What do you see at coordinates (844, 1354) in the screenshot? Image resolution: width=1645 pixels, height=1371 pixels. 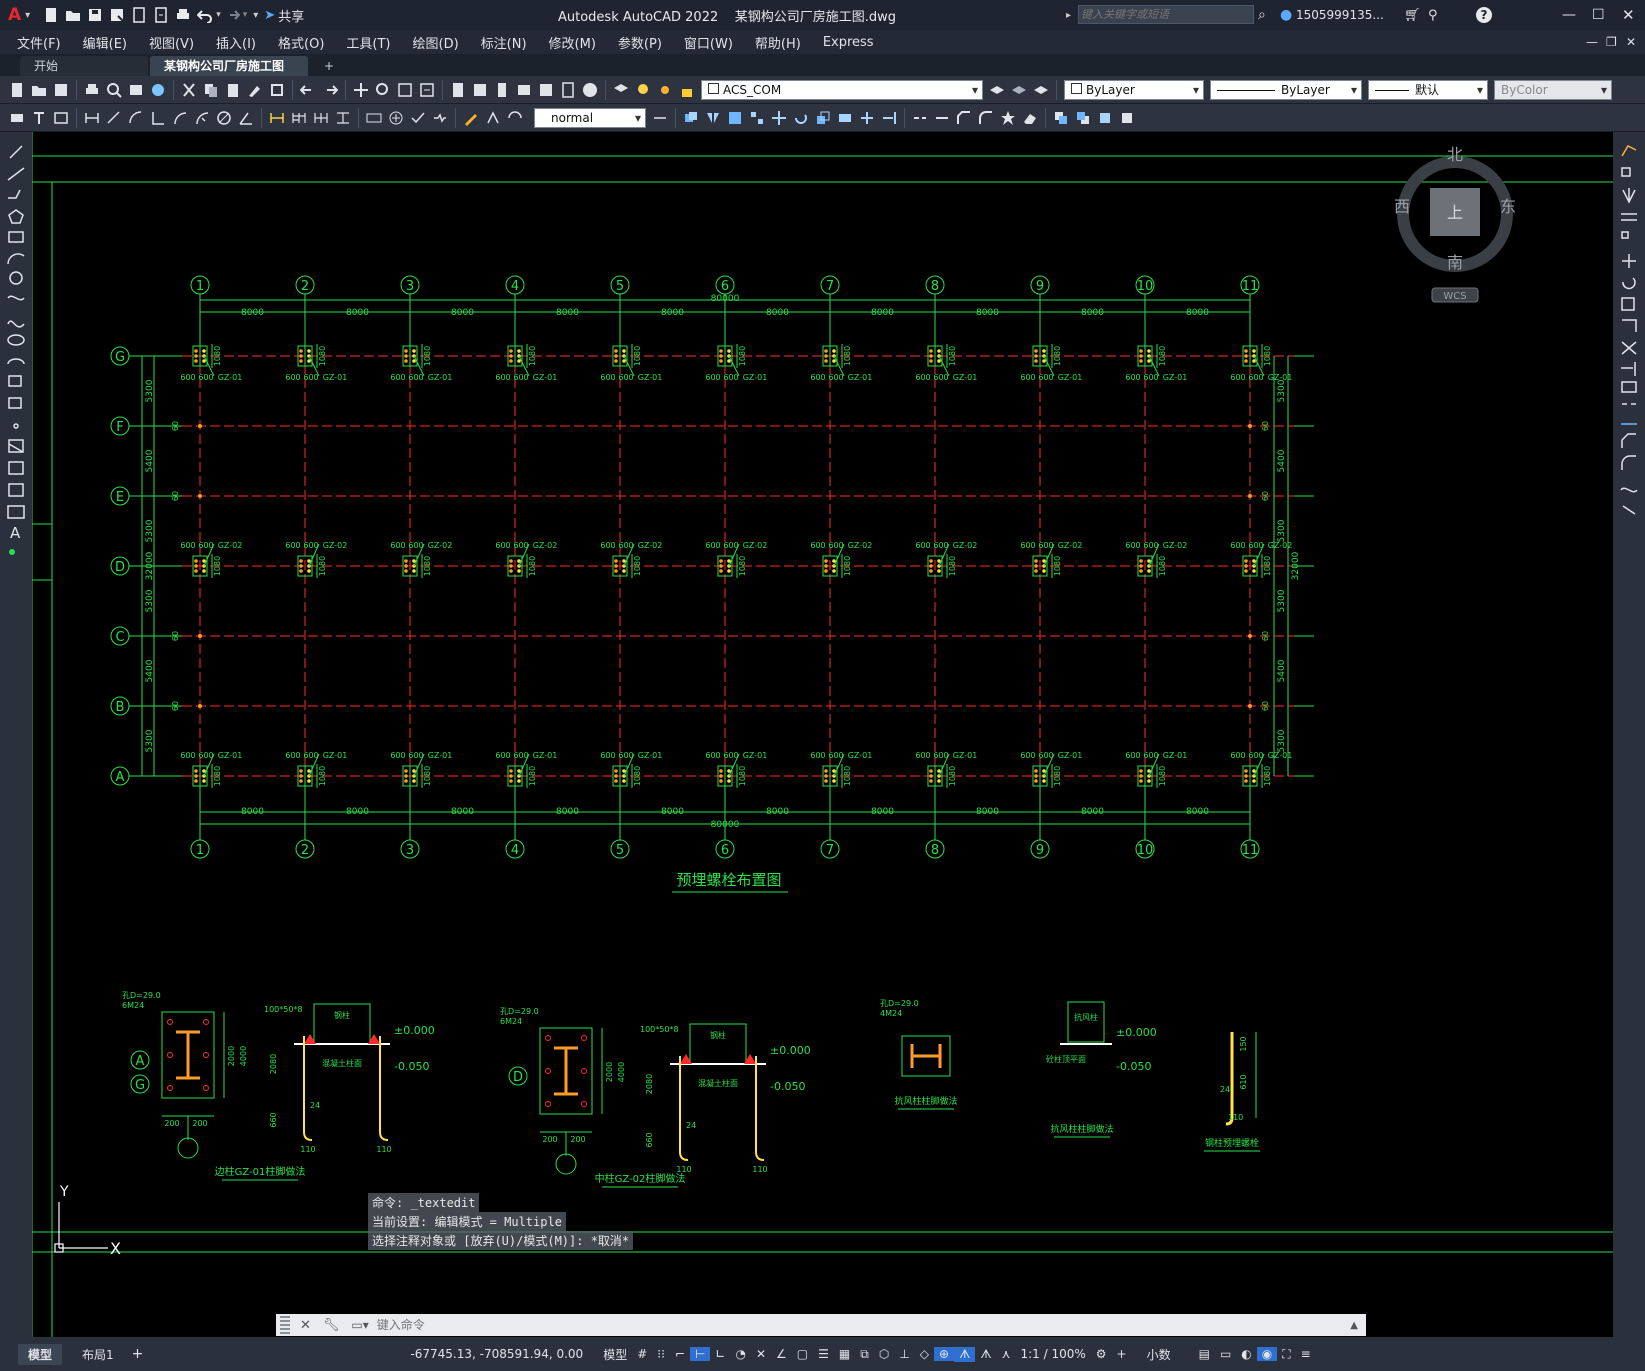 I see `transparency-icon: ▦` at bounding box center [844, 1354].